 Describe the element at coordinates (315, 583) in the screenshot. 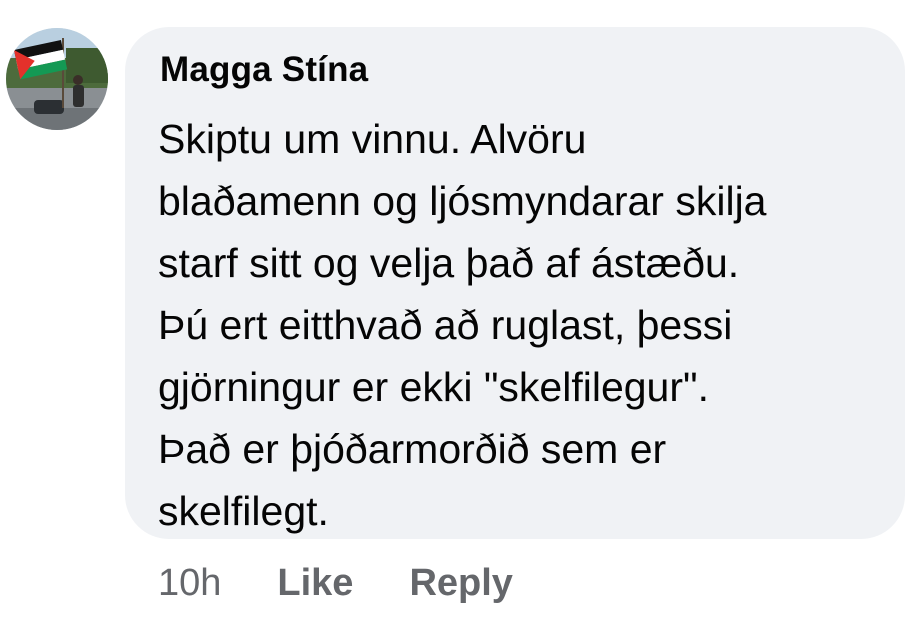

I see `like-button: Like` at that location.